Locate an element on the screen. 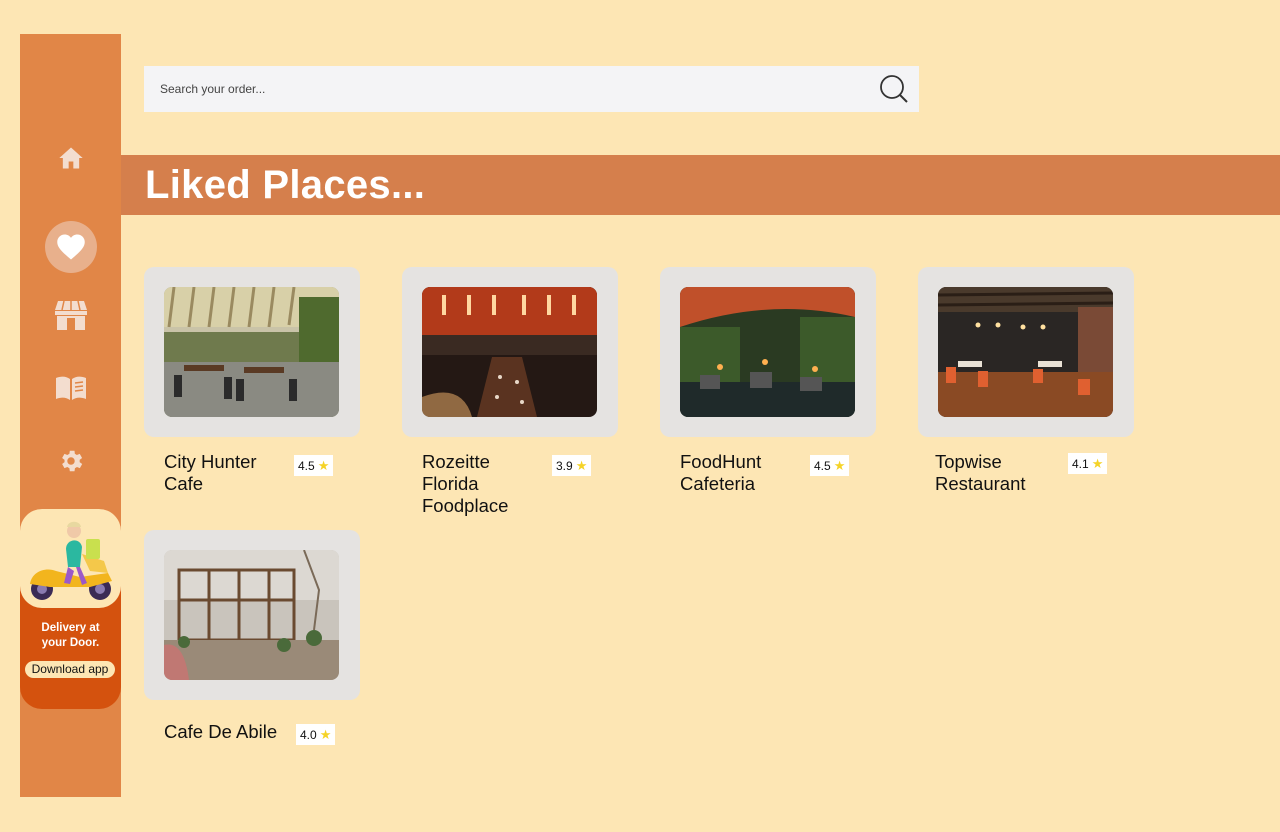 The height and width of the screenshot is (832, 1280). search-bar is located at coordinates (531, 89).